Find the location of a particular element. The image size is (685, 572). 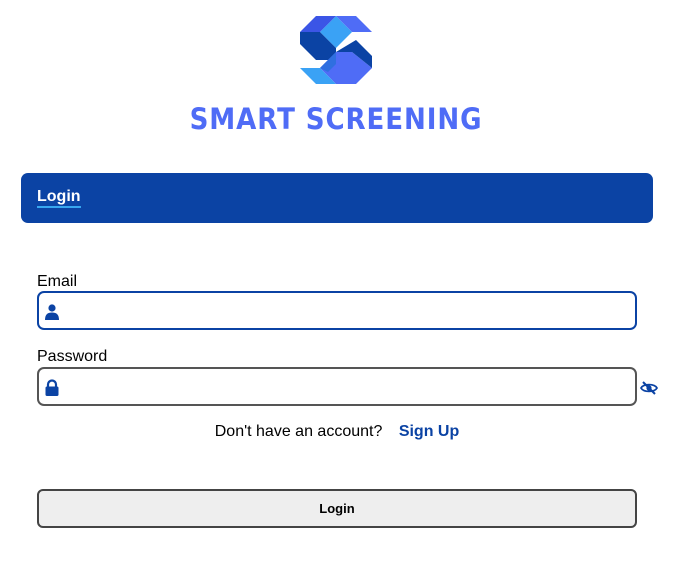

lock-icon is located at coordinates (52, 387).